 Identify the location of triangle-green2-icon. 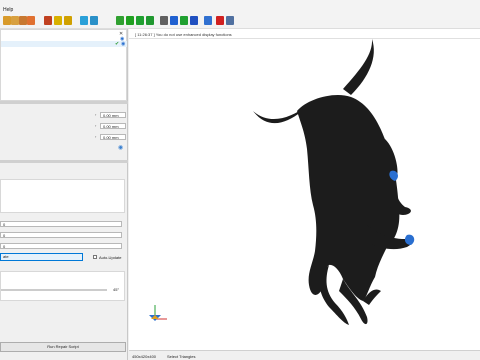
(150, 20).